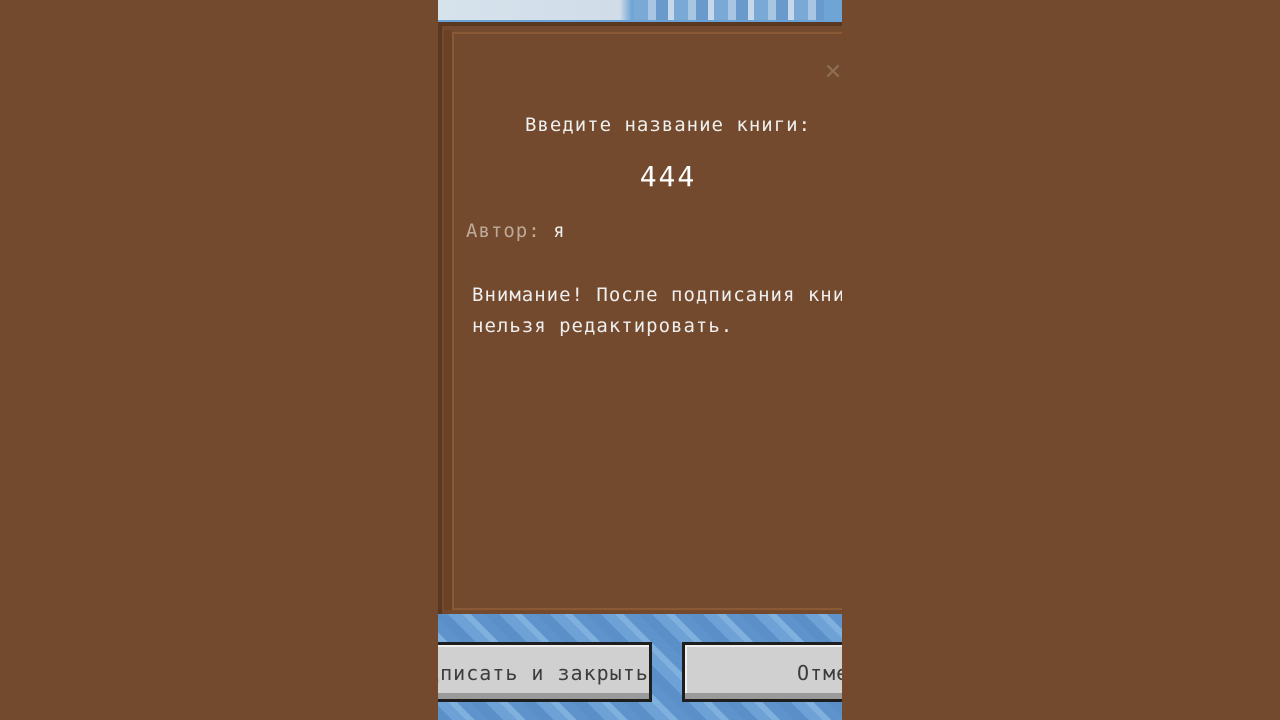  I want to click on sign-and-close-button: Подписать и закрыть, so click(545, 672).